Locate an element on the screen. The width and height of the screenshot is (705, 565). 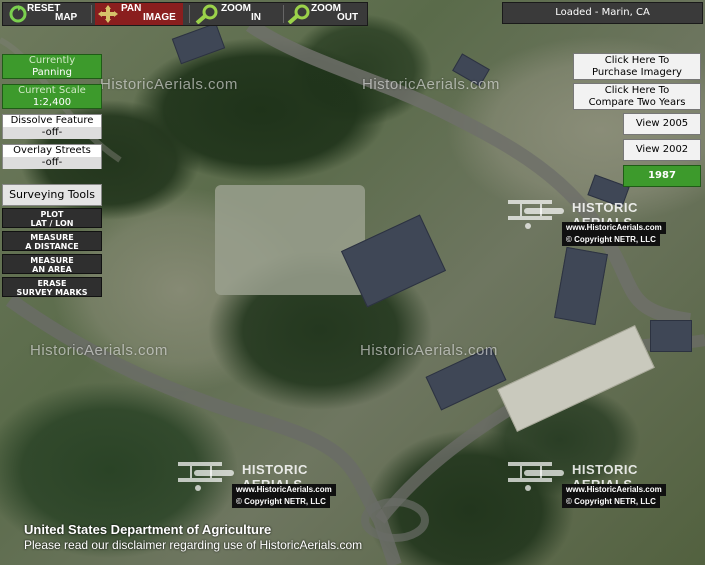
tool-line1: PLOT is located at coordinates (52, 214).